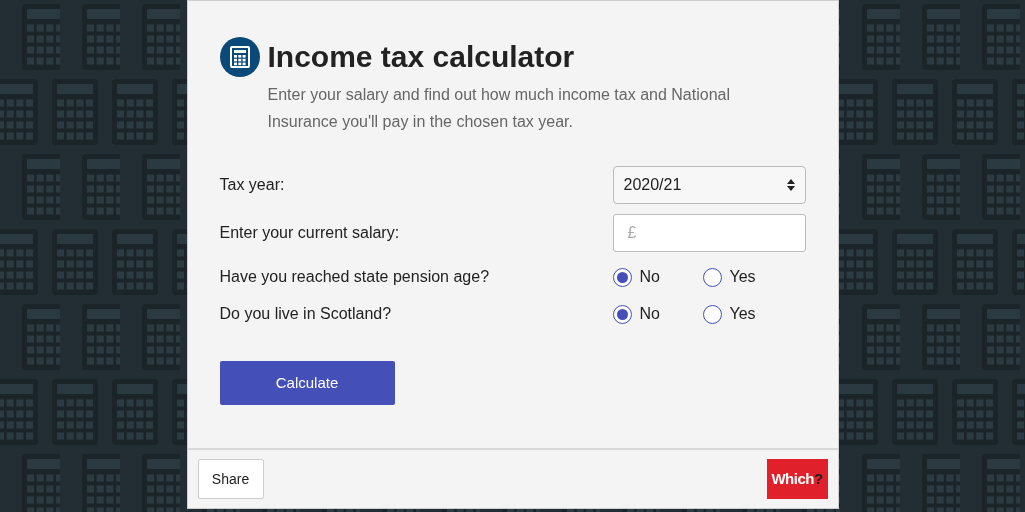 This screenshot has height=512, width=1025. Describe the element at coordinates (499, 108) in the screenshot. I see `description: Enter your salary and find out how much income tax and National Insurance you'll pay in the chosen tax year.` at that location.